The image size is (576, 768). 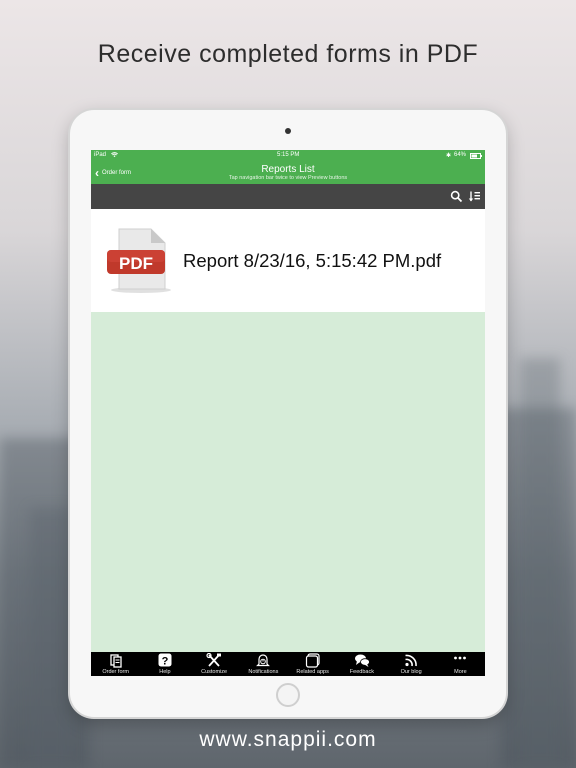 What do you see at coordinates (288, 169) in the screenshot?
I see `page-title: Reports List` at bounding box center [288, 169].